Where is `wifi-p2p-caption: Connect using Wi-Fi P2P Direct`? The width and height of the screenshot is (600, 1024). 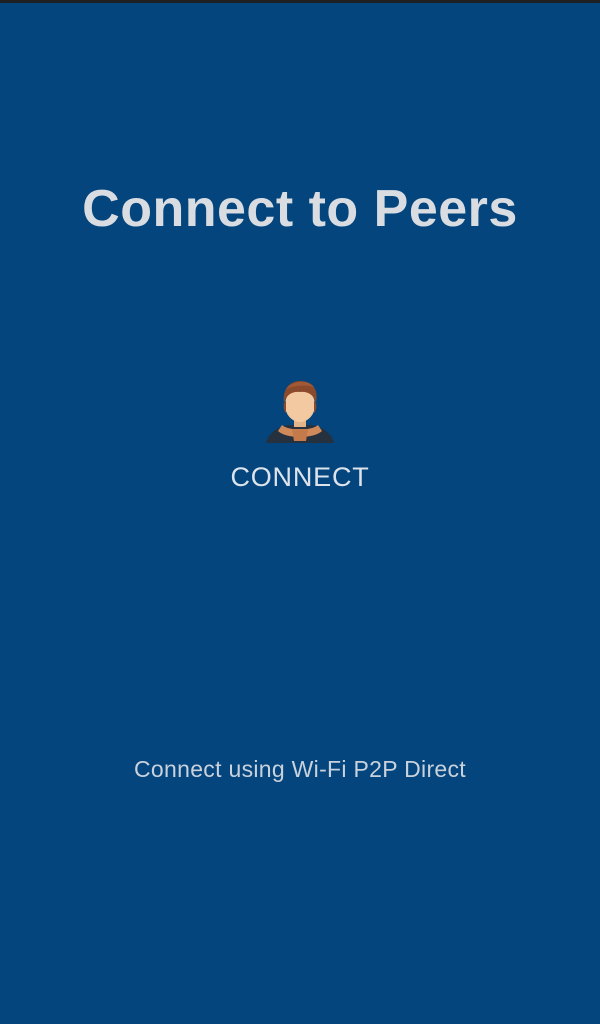
wifi-p2p-caption: Connect using Wi-Fi P2P Direct is located at coordinates (300, 769).